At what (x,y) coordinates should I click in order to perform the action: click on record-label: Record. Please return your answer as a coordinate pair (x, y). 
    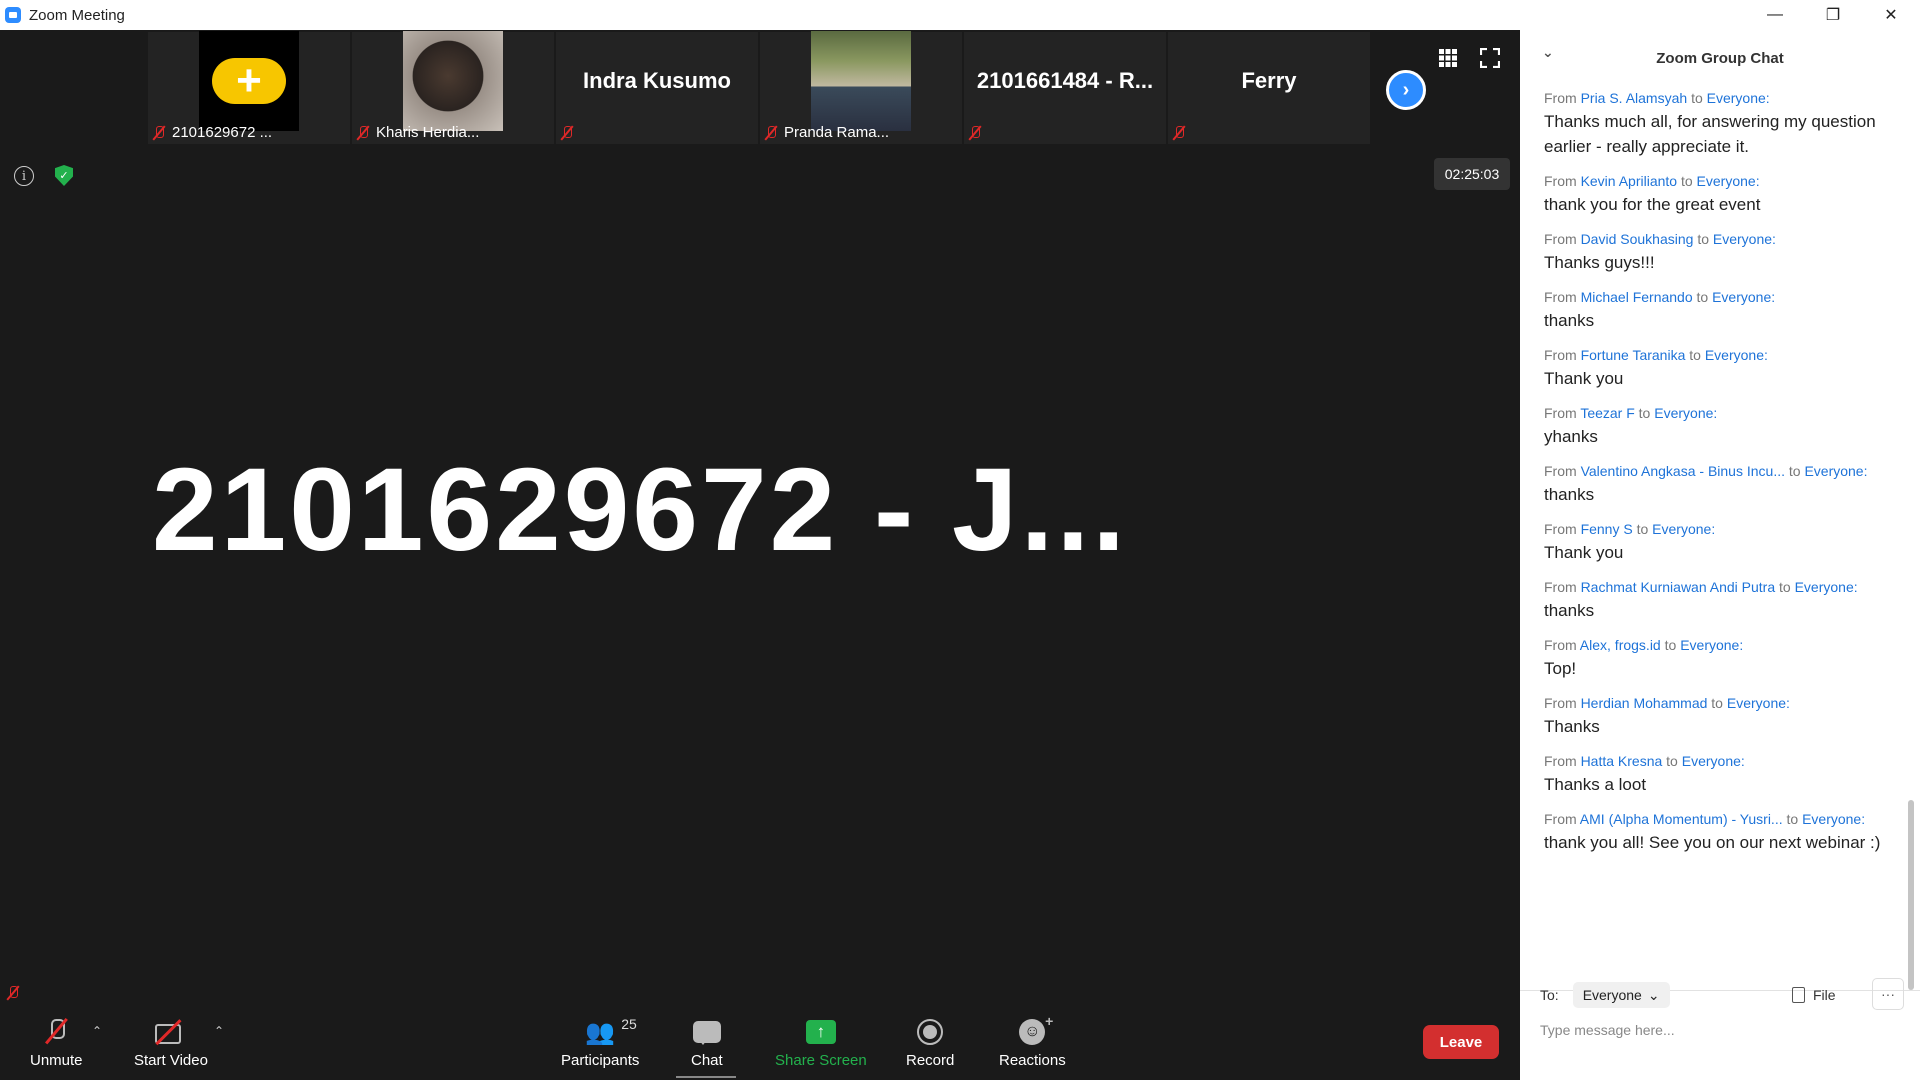
    Looking at the image, I should click on (930, 1060).